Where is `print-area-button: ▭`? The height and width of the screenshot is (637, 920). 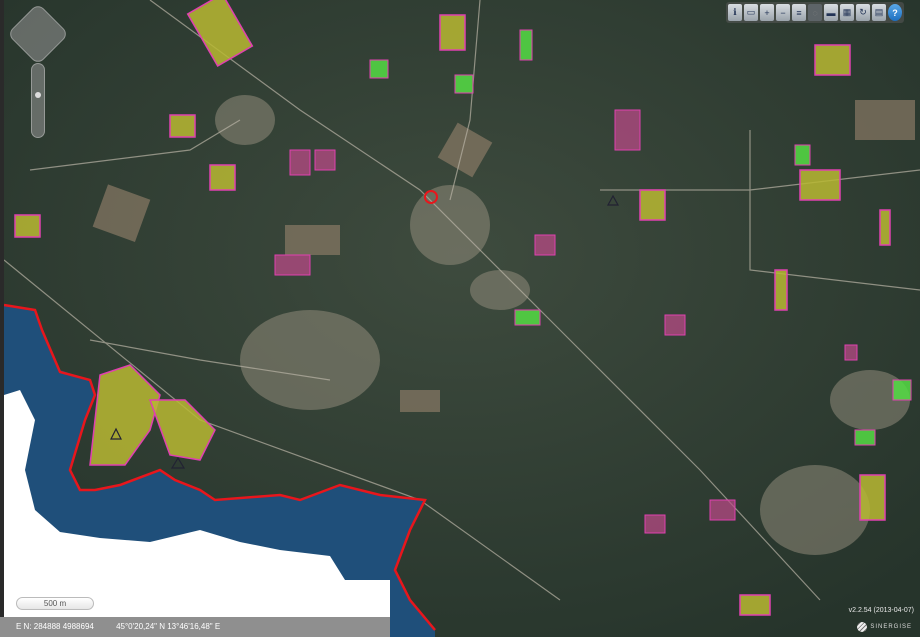
print-area-button: ▭ is located at coordinates (751, 12).